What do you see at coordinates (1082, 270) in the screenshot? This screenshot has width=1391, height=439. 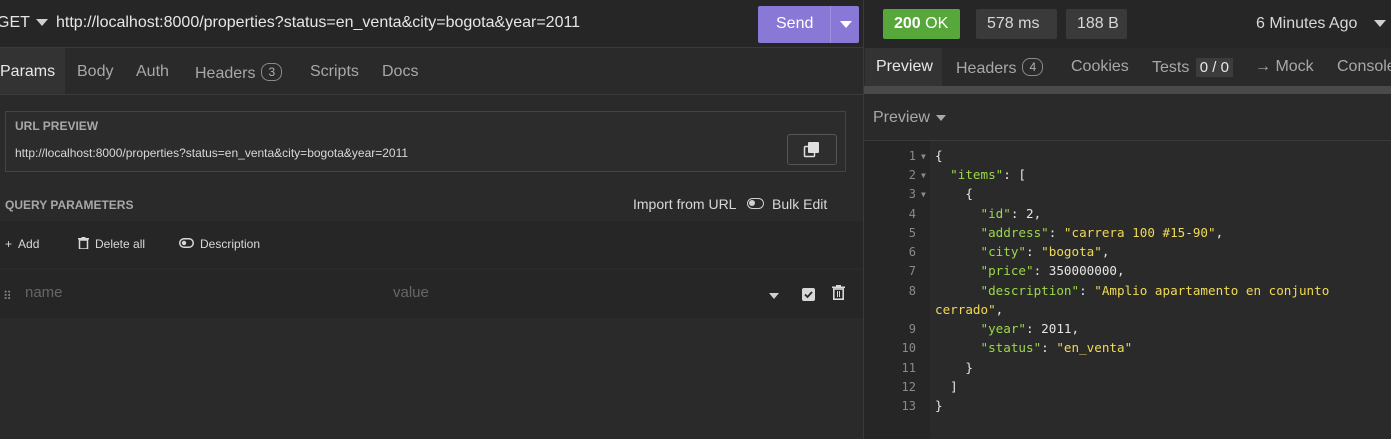 I see `json-number: 350000000` at bounding box center [1082, 270].